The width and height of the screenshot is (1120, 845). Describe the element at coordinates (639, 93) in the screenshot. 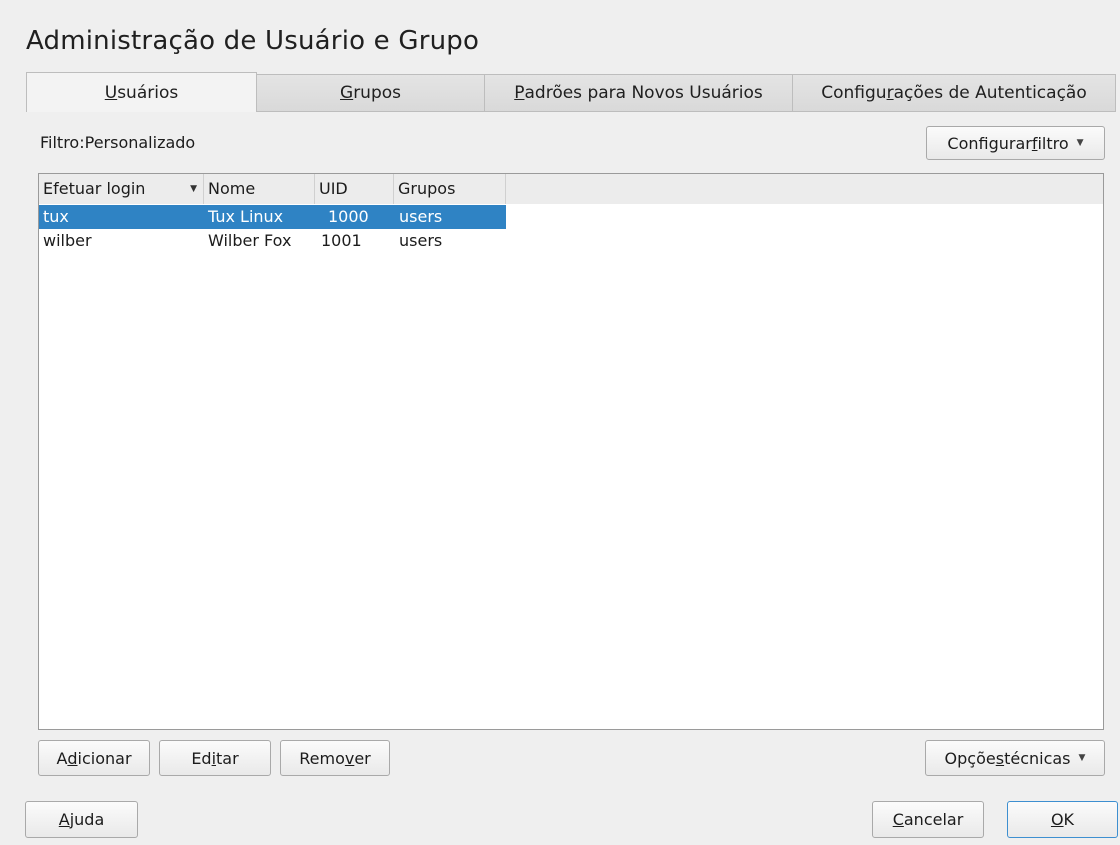

I see `tab-new-user-defaults: Padrões para Novos Usuários` at that location.